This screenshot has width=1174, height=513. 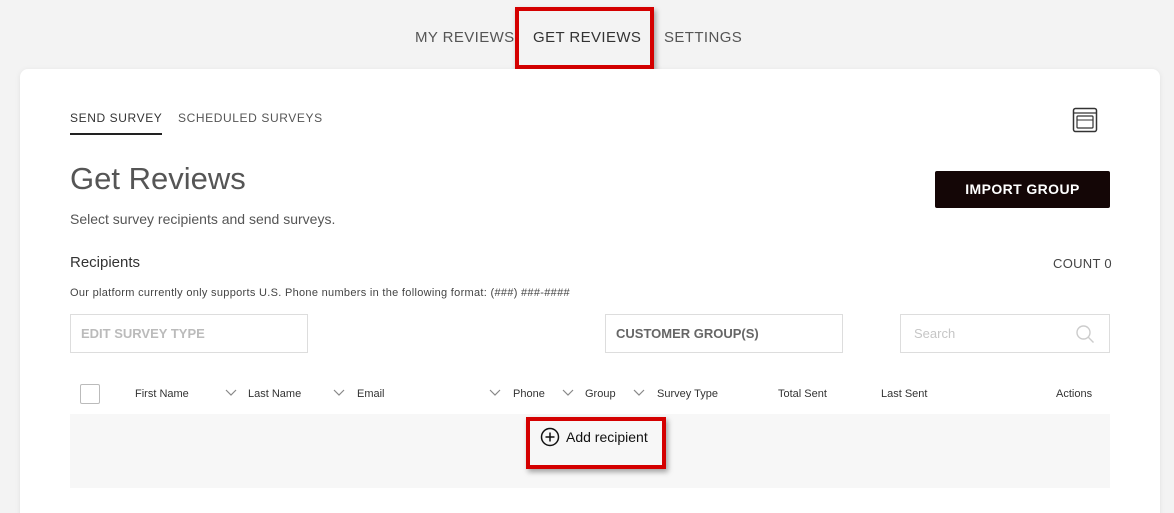 What do you see at coordinates (158, 178) in the screenshot?
I see `page-title: Get Reviews` at bounding box center [158, 178].